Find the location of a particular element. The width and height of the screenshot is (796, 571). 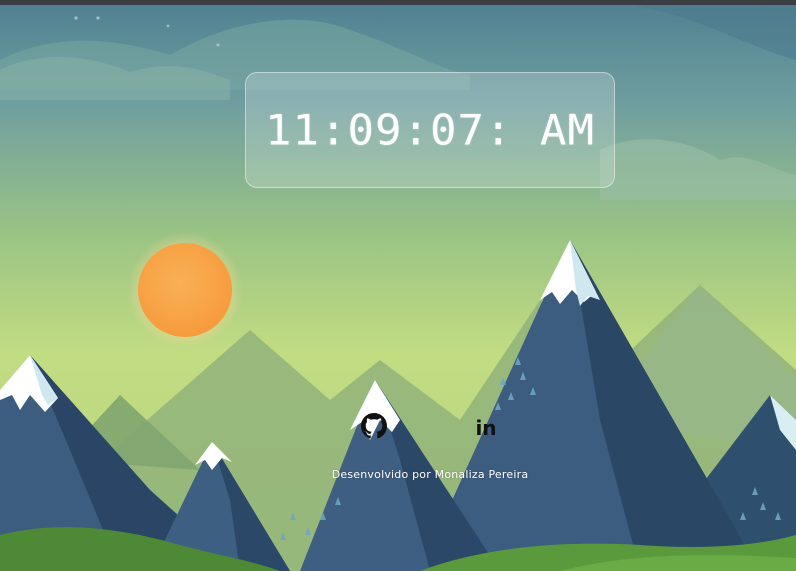

linkedin-icon: in is located at coordinates (486, 428).